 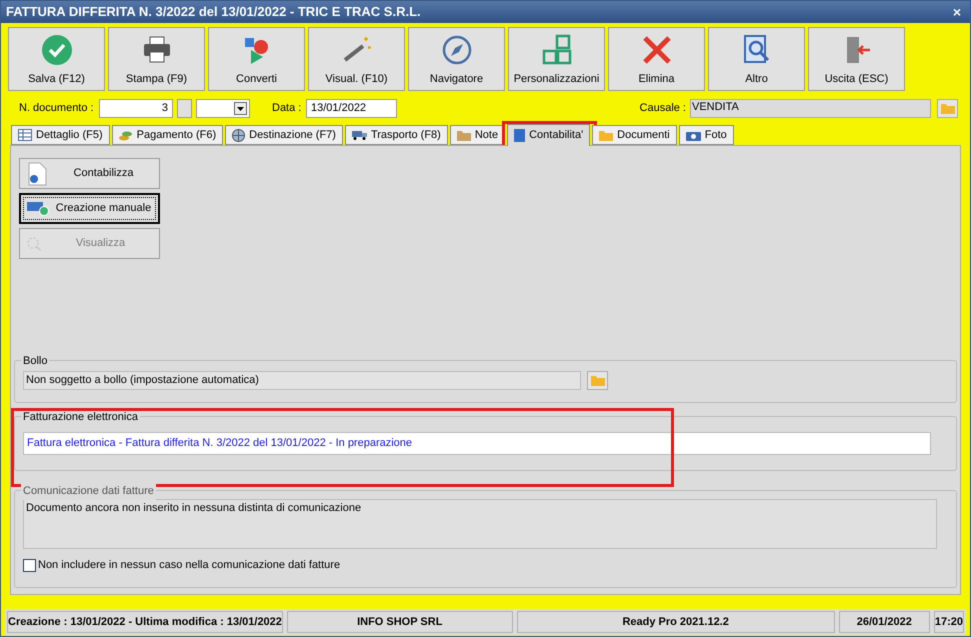 What do you see at coordinates (88, 491) in the screenshot?
I see `group-title: Comunicazione dati fatture` at bounding box center [88, 491].